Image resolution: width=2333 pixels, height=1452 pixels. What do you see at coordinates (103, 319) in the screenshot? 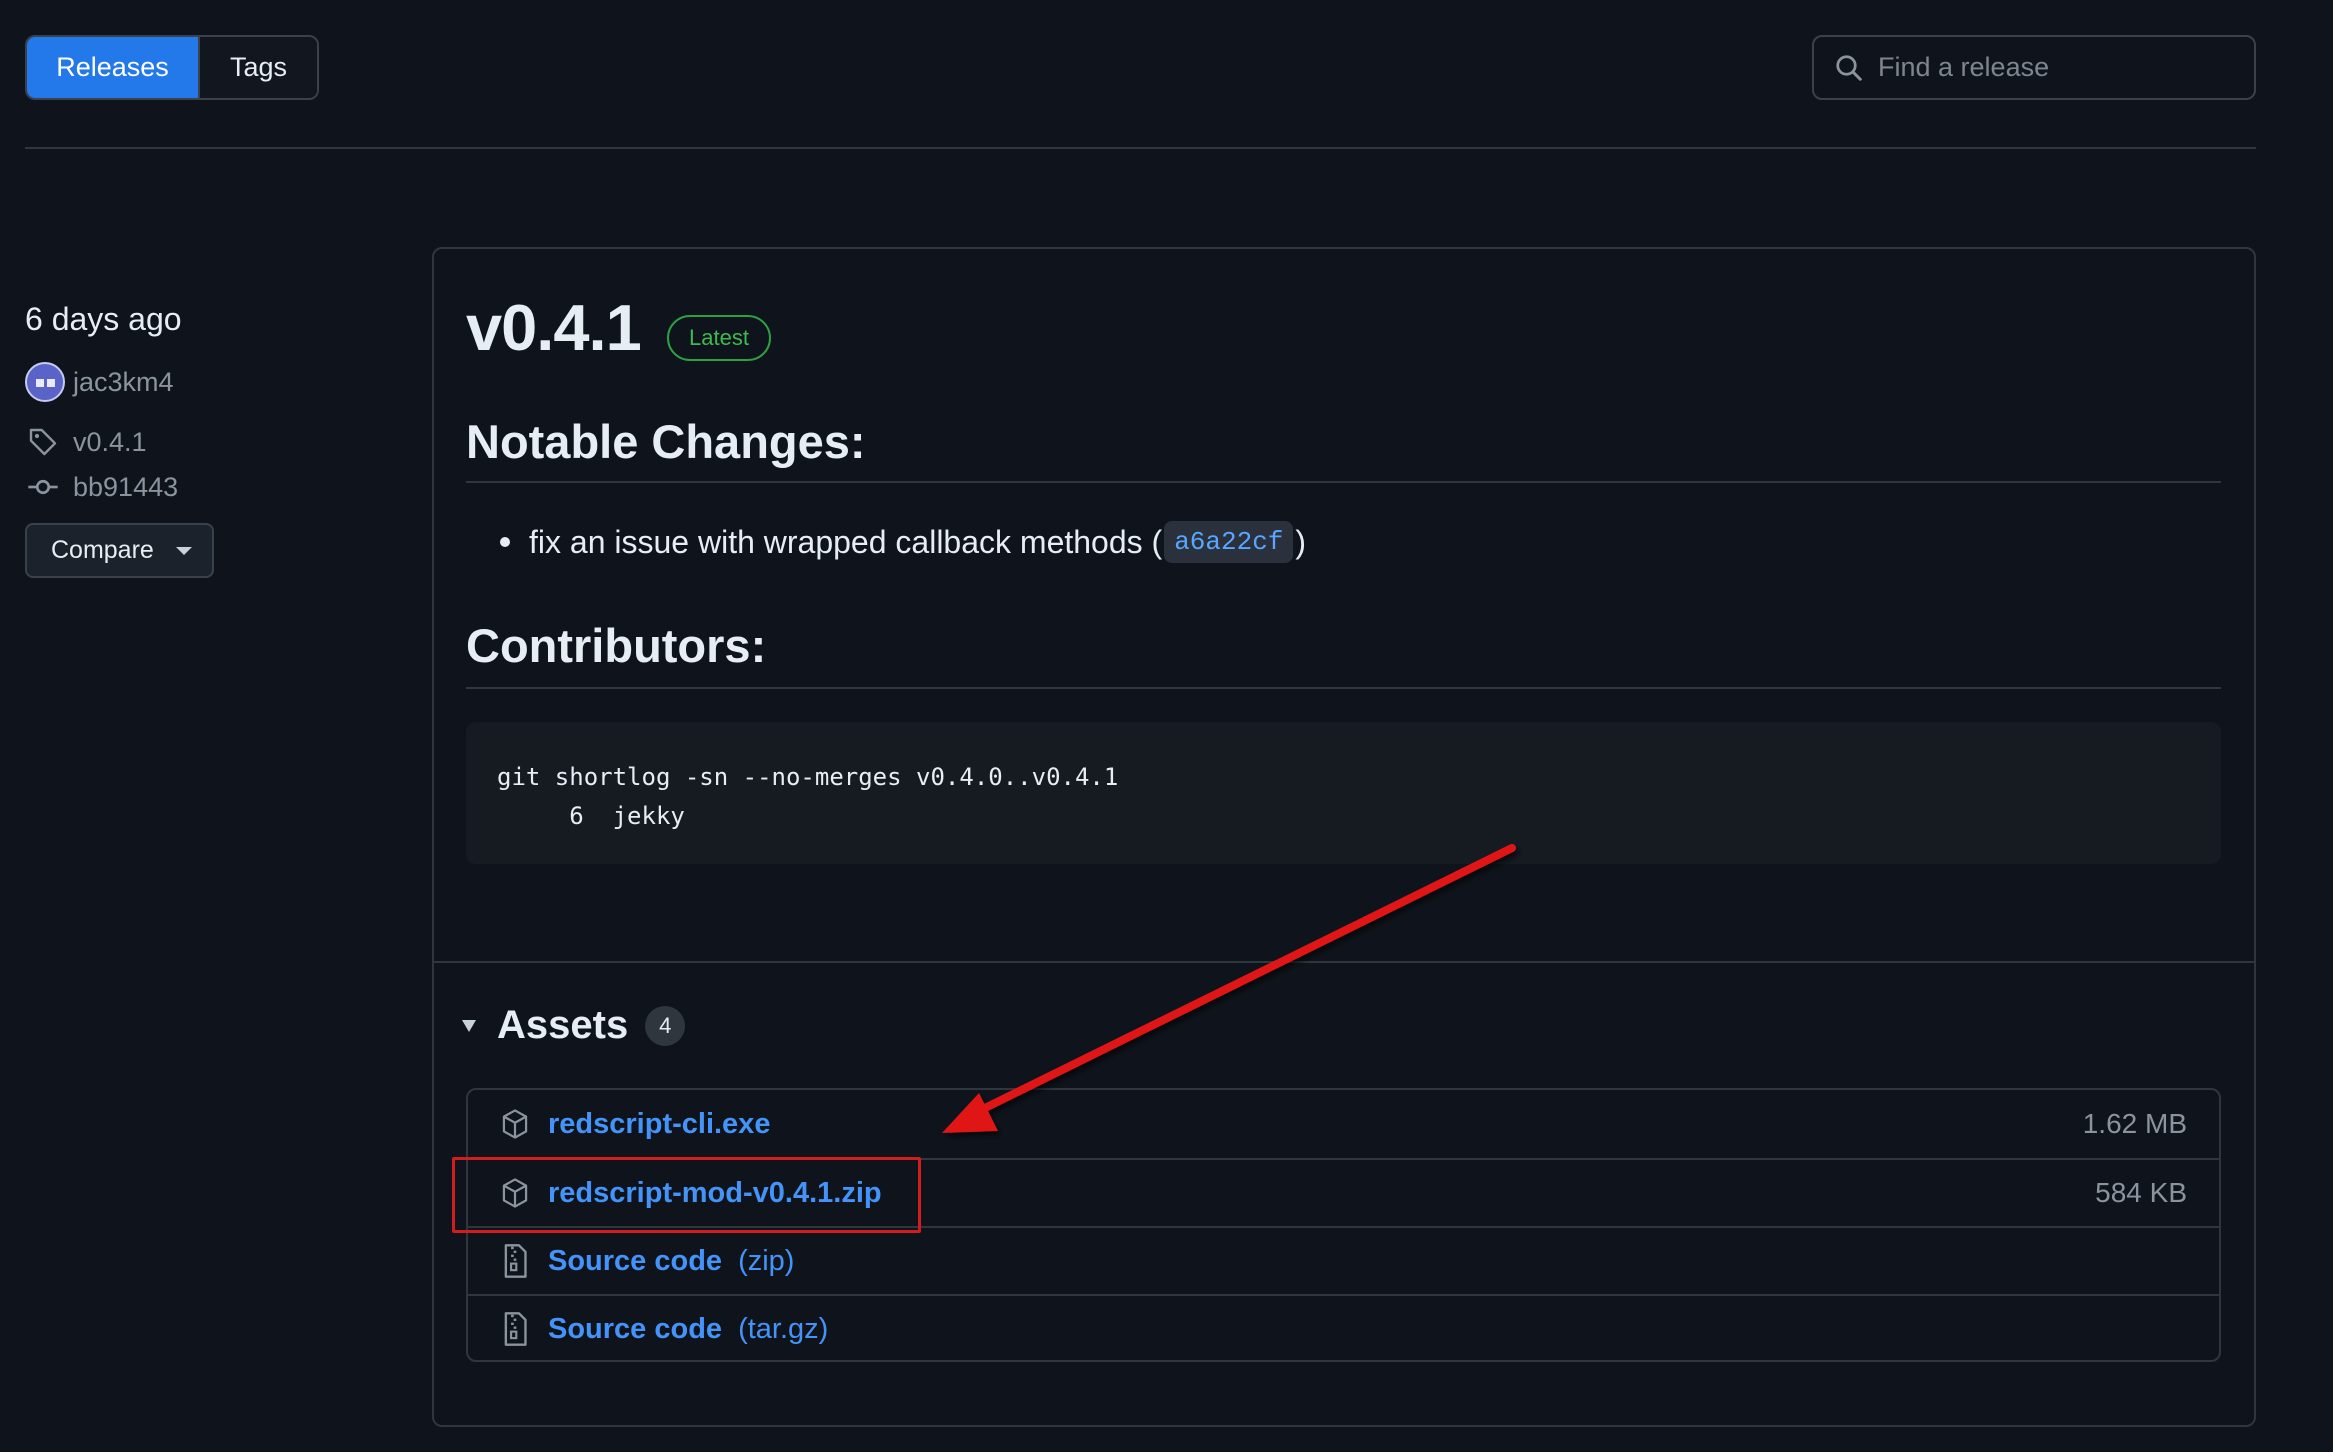
I see `release-date: 6 days ago` at bounding box center [103, 319].